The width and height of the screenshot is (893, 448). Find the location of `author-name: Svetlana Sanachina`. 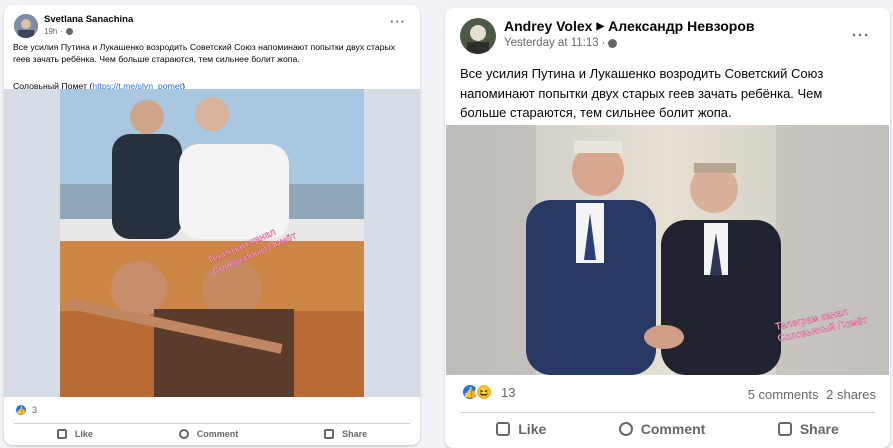

author-name: Svetlana Sanachina is located at coordinates (88, 19).